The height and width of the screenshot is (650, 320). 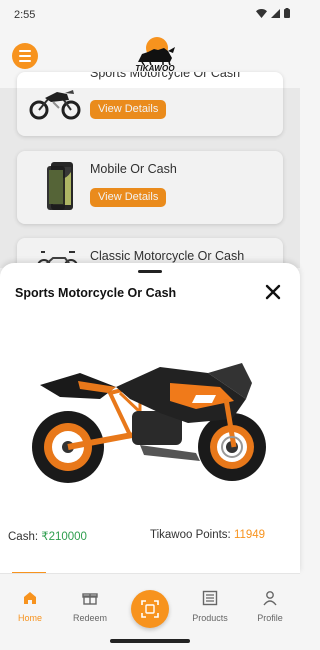 I want to click on nav-profile: Profile, so click(x=270, y=605).